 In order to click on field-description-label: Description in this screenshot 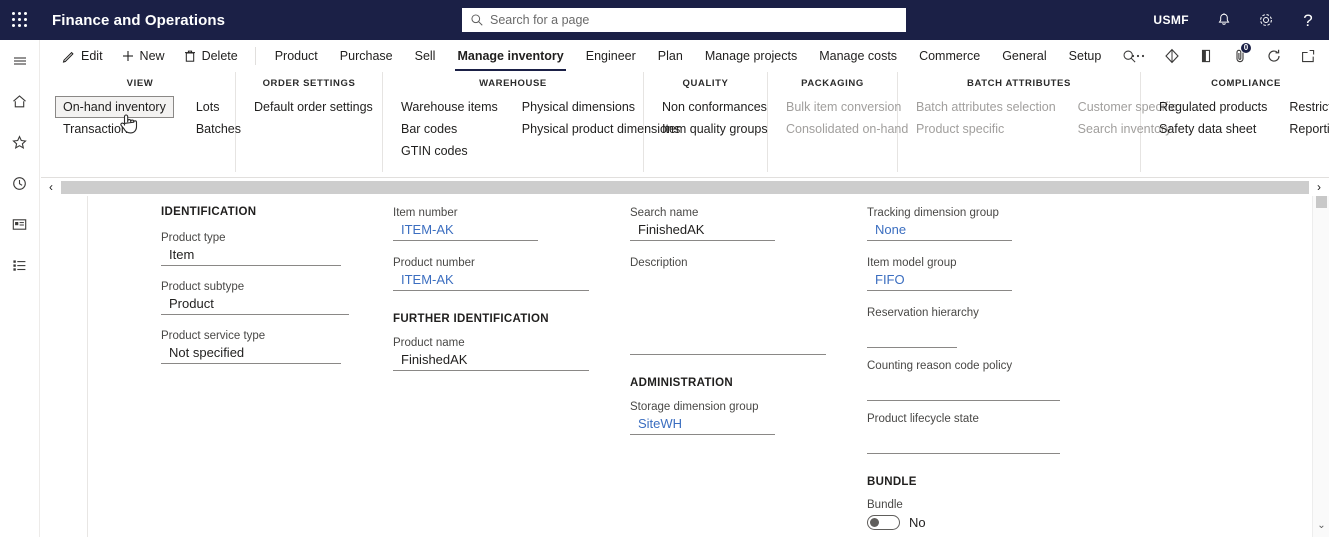, I will do `click(659, 263)`.